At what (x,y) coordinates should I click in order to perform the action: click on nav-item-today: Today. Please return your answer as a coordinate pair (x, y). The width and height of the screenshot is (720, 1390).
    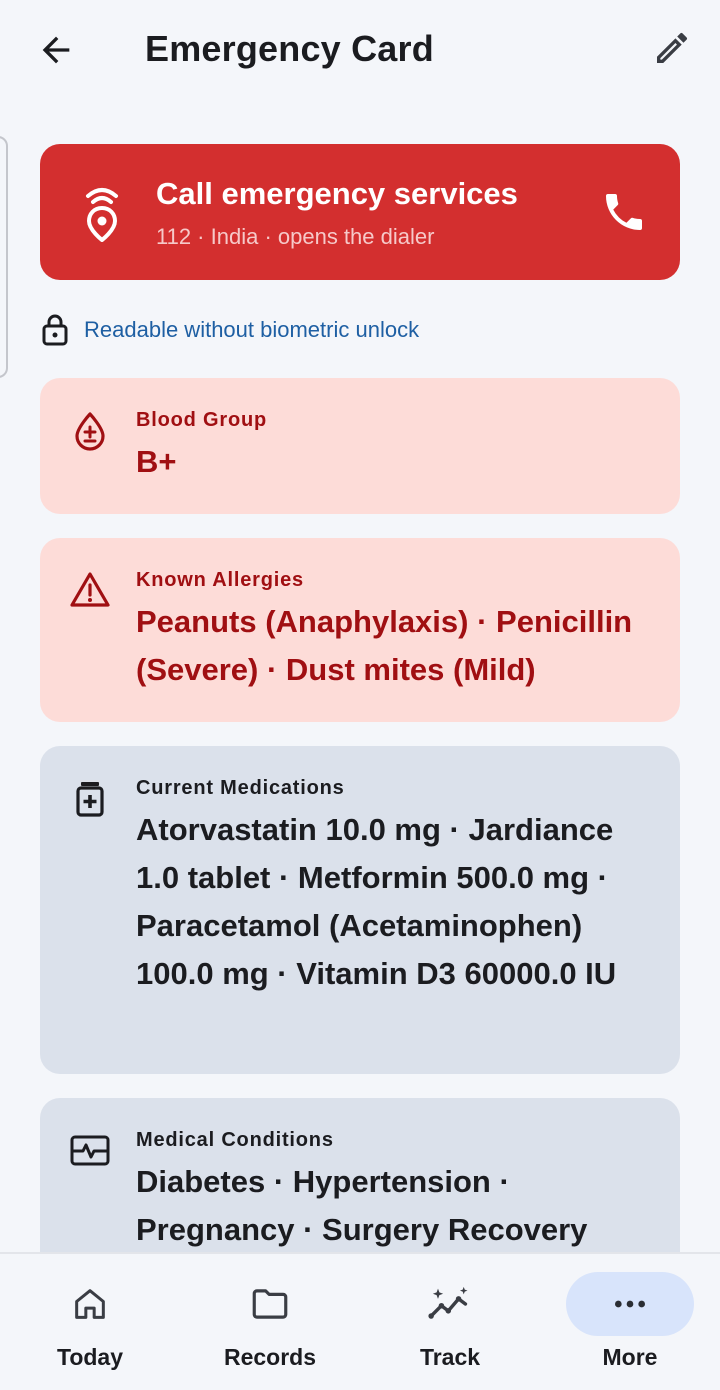
    Looking at the image, I should click on (90, 1322).